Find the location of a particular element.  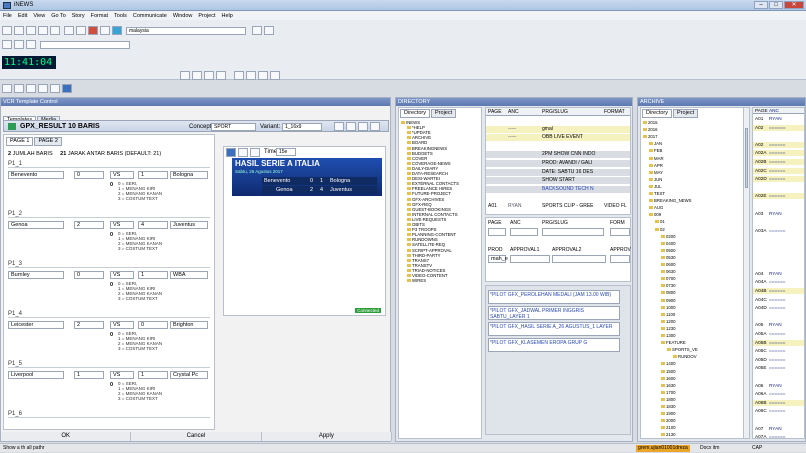

rundown-row: A01 RYAN SPORTS CLIP - GREE VIDEO FL is located at coordinates (558, 206).